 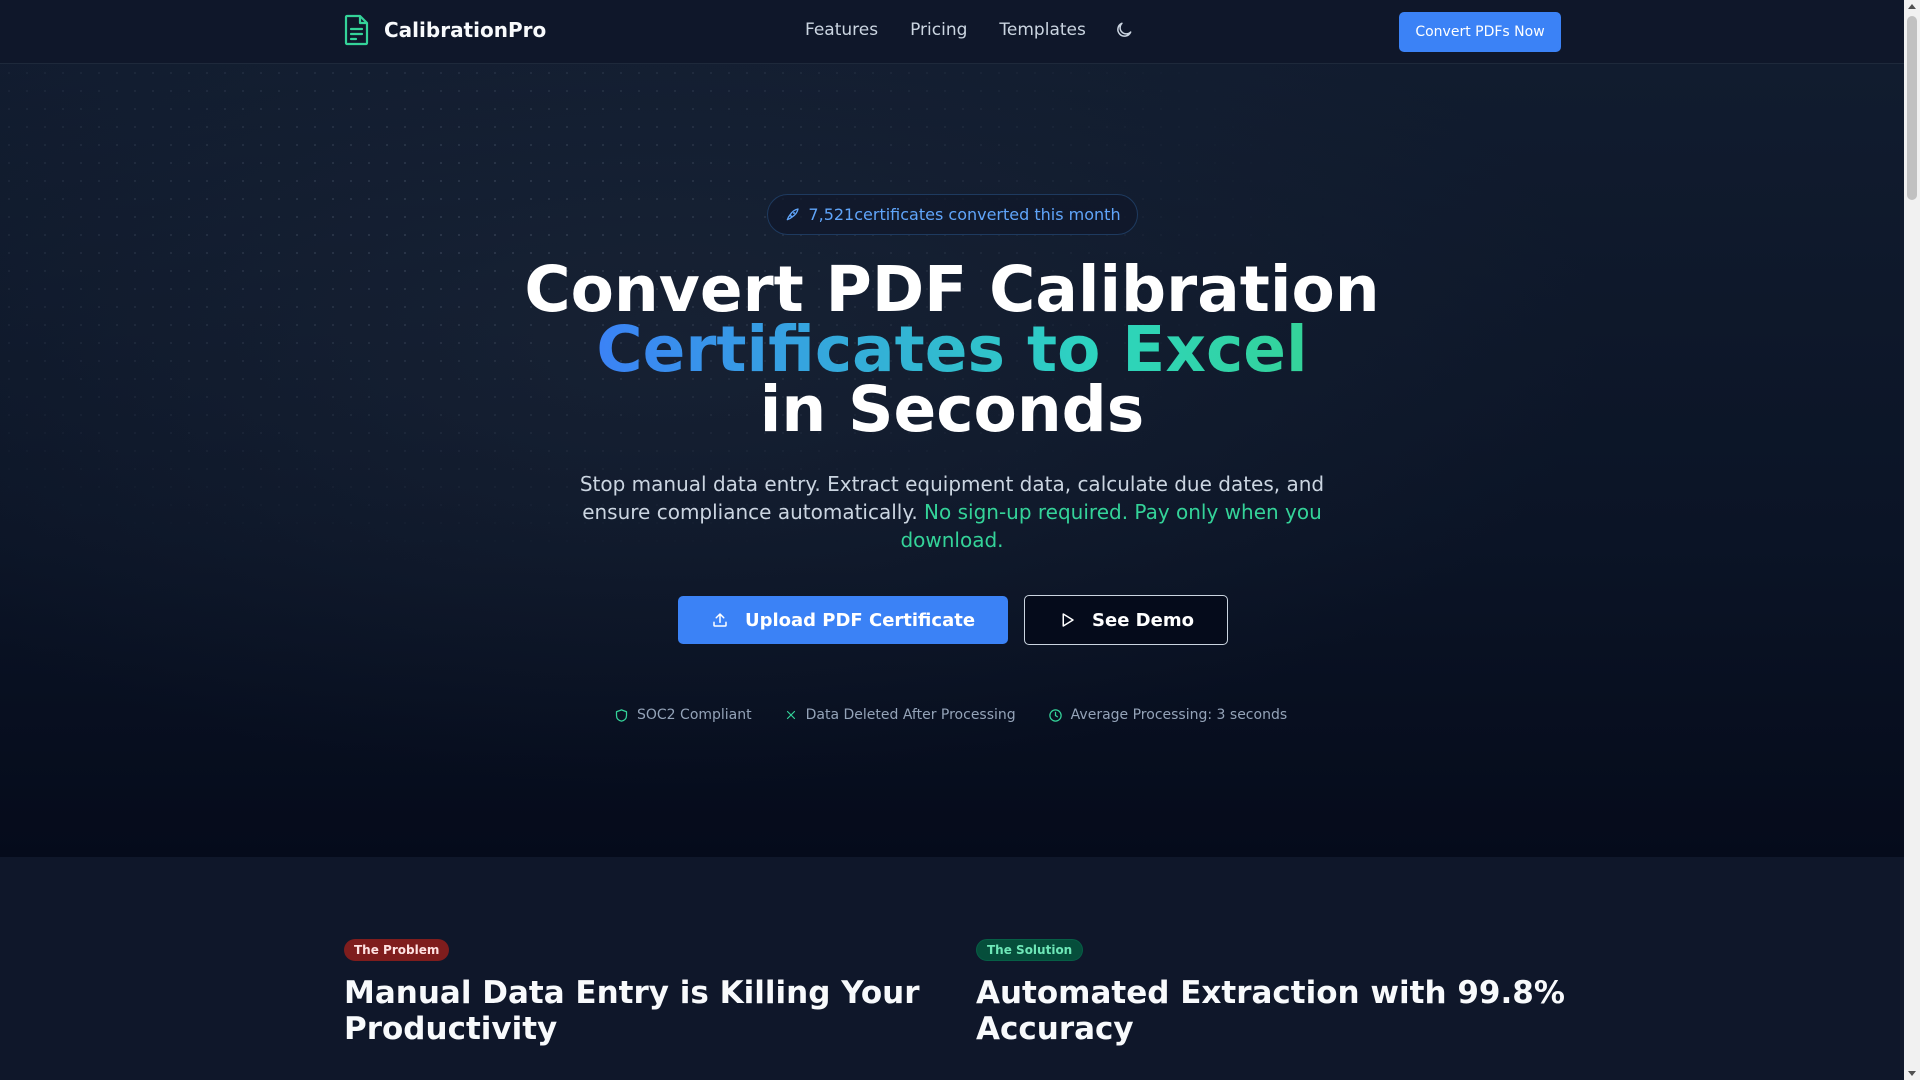 I want to click on conversion-count-badge: 7,521certificates converted this month, so click(x=952, y=214).